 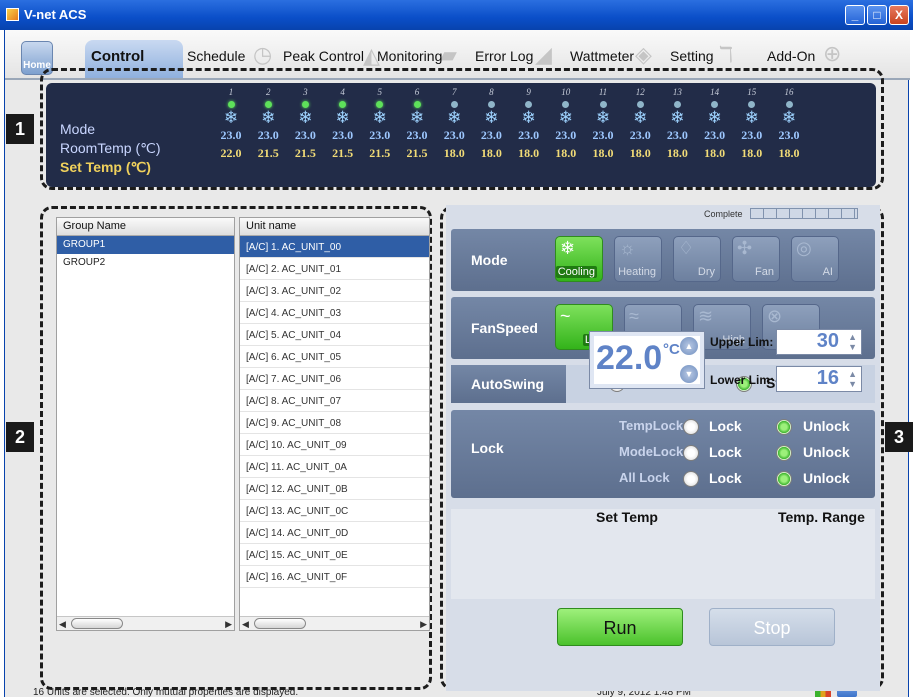 What do you see at coordinates (334, 555) in the screenshot?
I see `unit-list-item: [A/C] 15. AC_UNIT_0E` at bounding box center [334, 555].